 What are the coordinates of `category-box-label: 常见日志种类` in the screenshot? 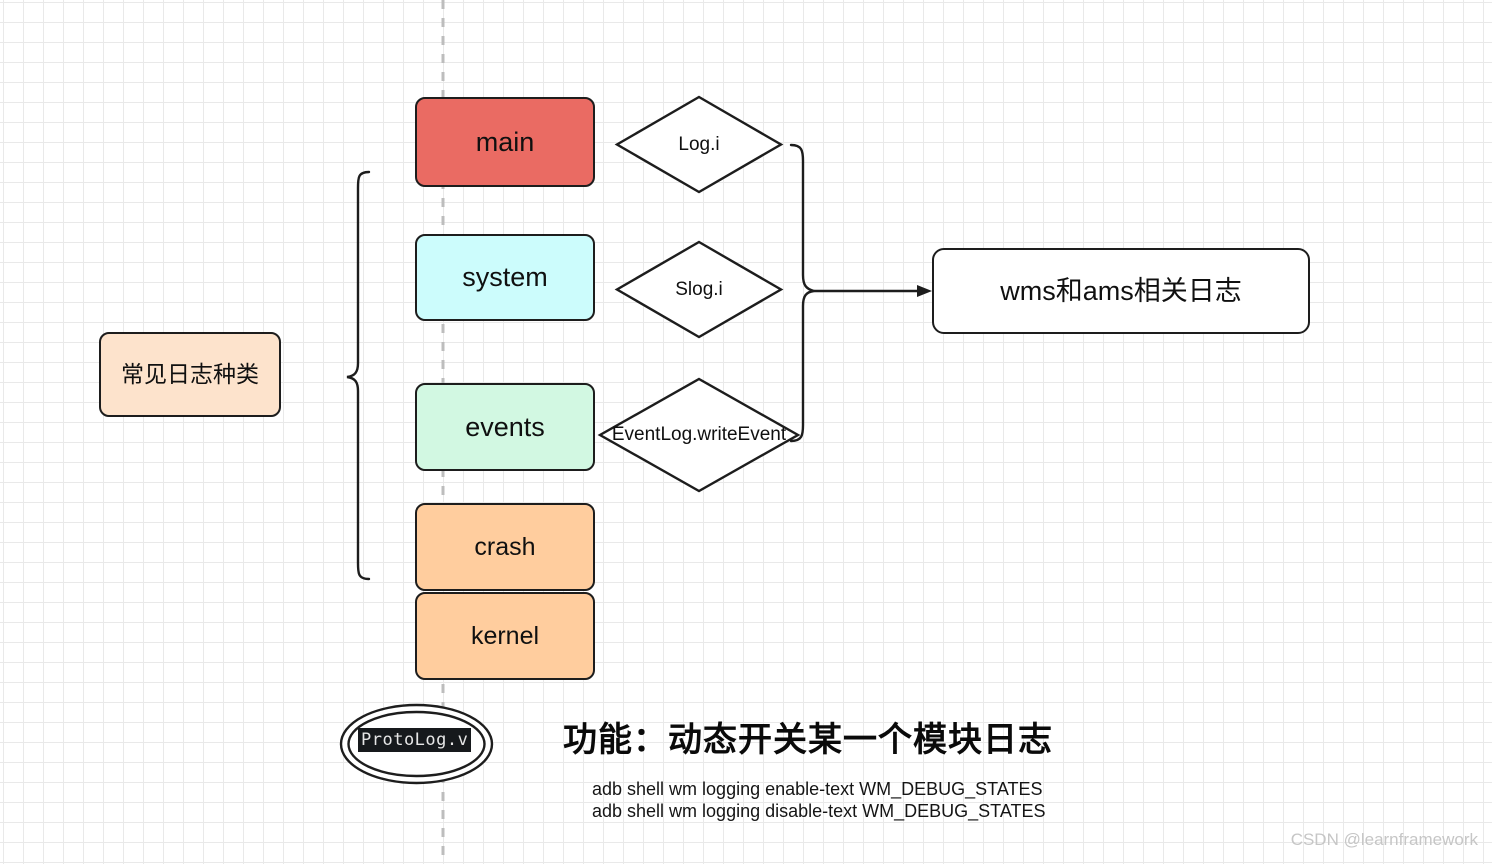 It's located at (190, 373).